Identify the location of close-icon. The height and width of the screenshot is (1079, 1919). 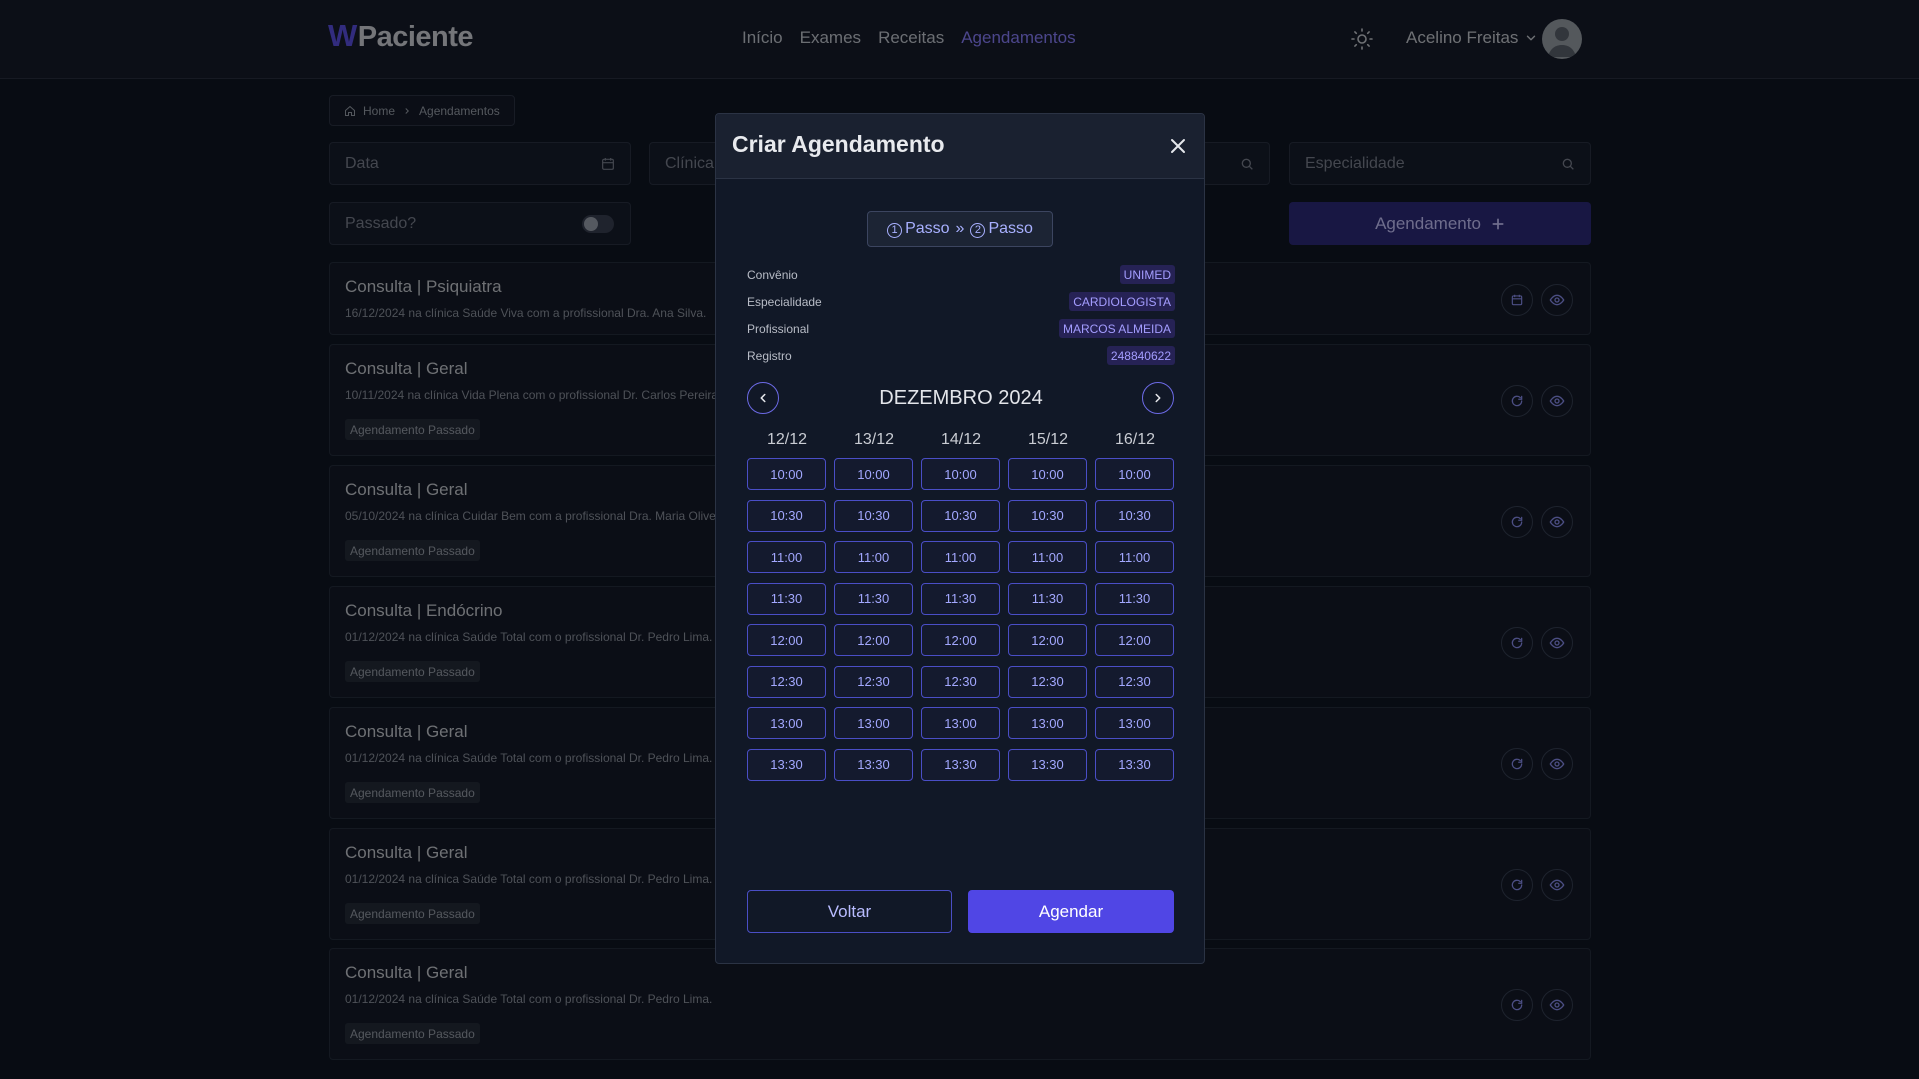
(1178, 146).